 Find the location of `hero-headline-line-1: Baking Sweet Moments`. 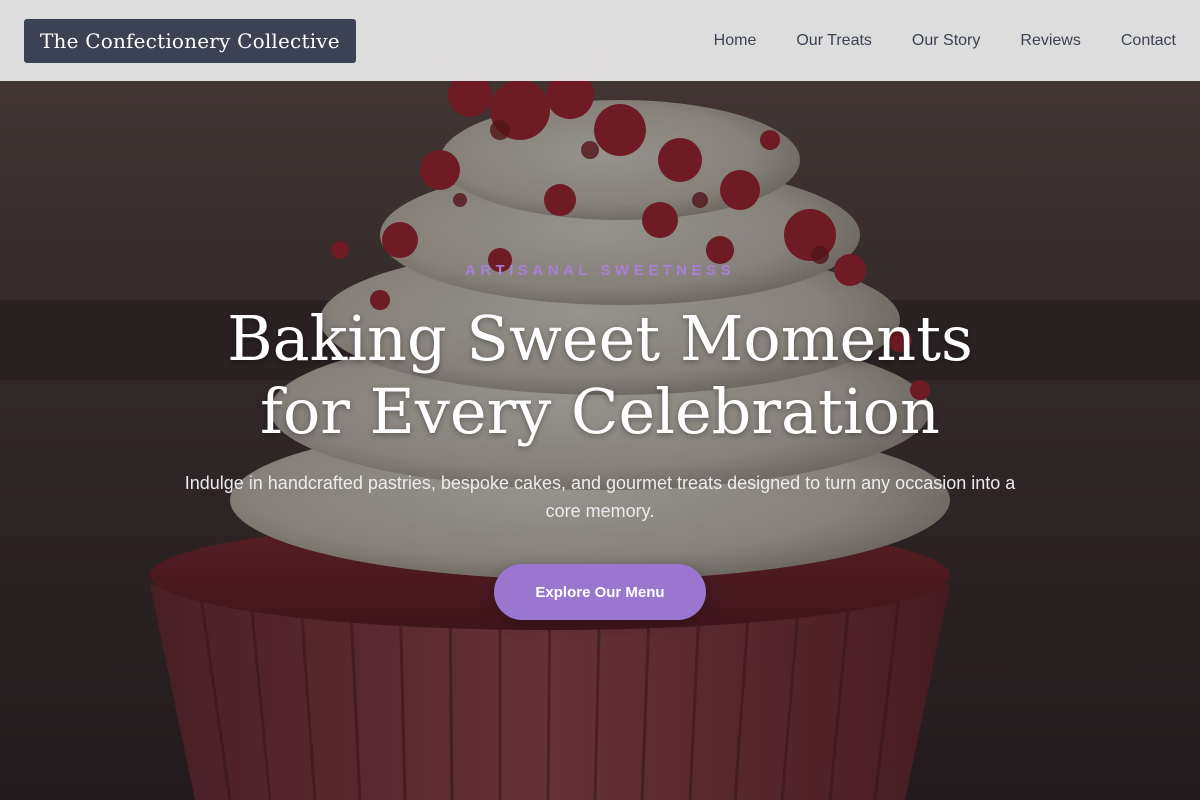

hero-headline-line-1: Baking Sweet Moments is located at coordinates (600, 338).